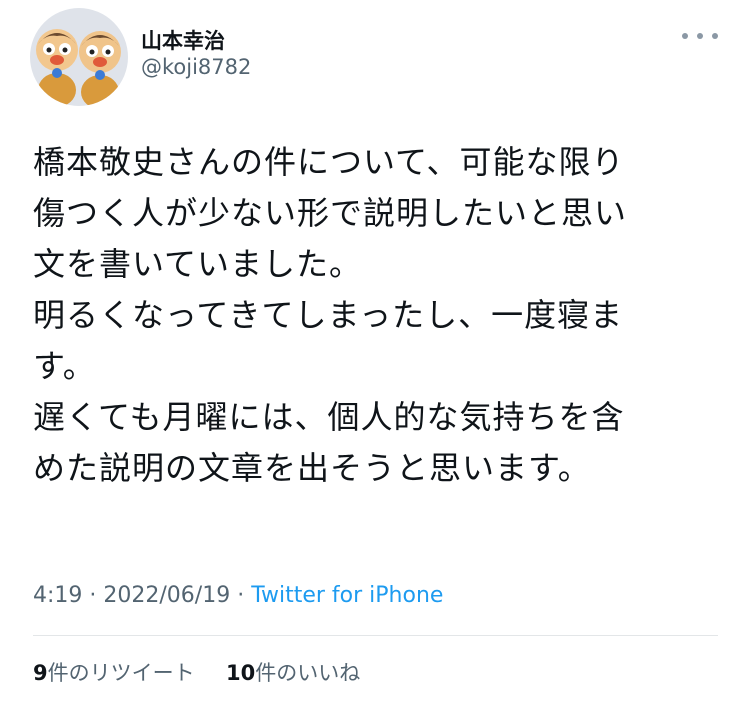 The width and height of the screenshot is (750, 701). I want to click on tweet-source-link: Twitter for iPhone, so click(347, 595).